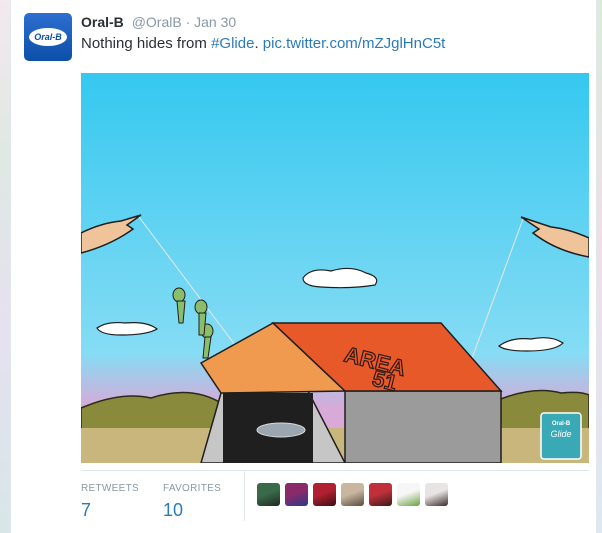 The width and height of the screenshot is (602, 533). Describe the element at coordinates (354, 43) in the screenshot. I see `media-link: pic.twitter.com/mZJglHnC5t` at that location.